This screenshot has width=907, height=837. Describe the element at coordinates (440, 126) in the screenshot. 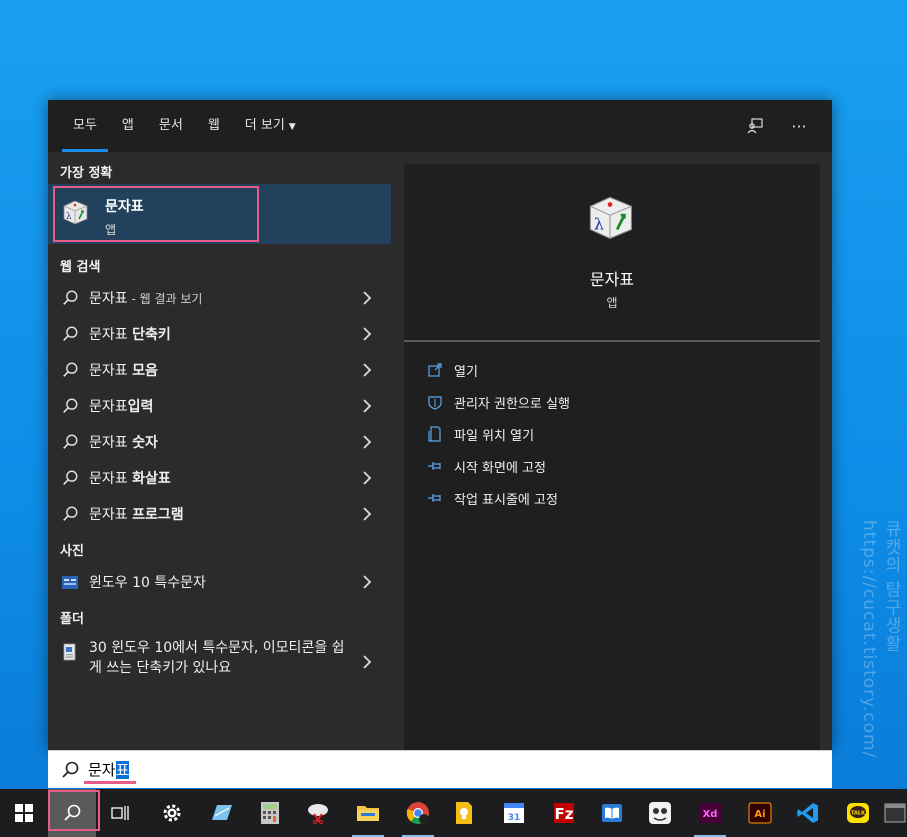

I see `filter-tabs: 모두 앱 문서 웹 더 보기 ▼ ···` at that location.